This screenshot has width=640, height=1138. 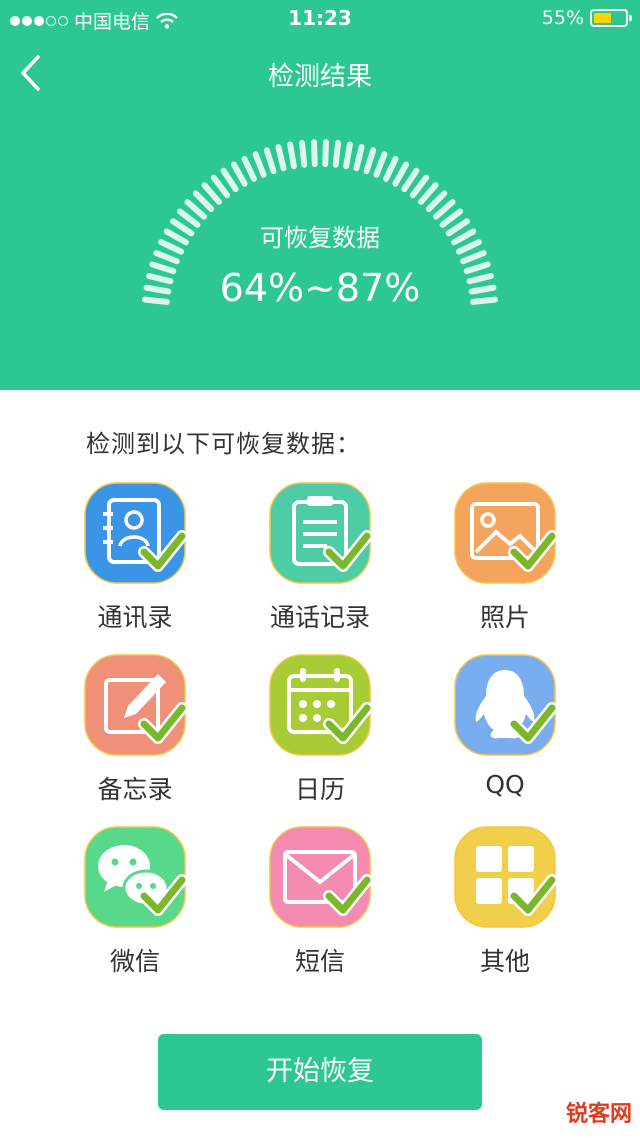 What do you see at coordinates (134, 961) in the screenshot?
I see `item-label: 微信` at bounding box center [134, 961].